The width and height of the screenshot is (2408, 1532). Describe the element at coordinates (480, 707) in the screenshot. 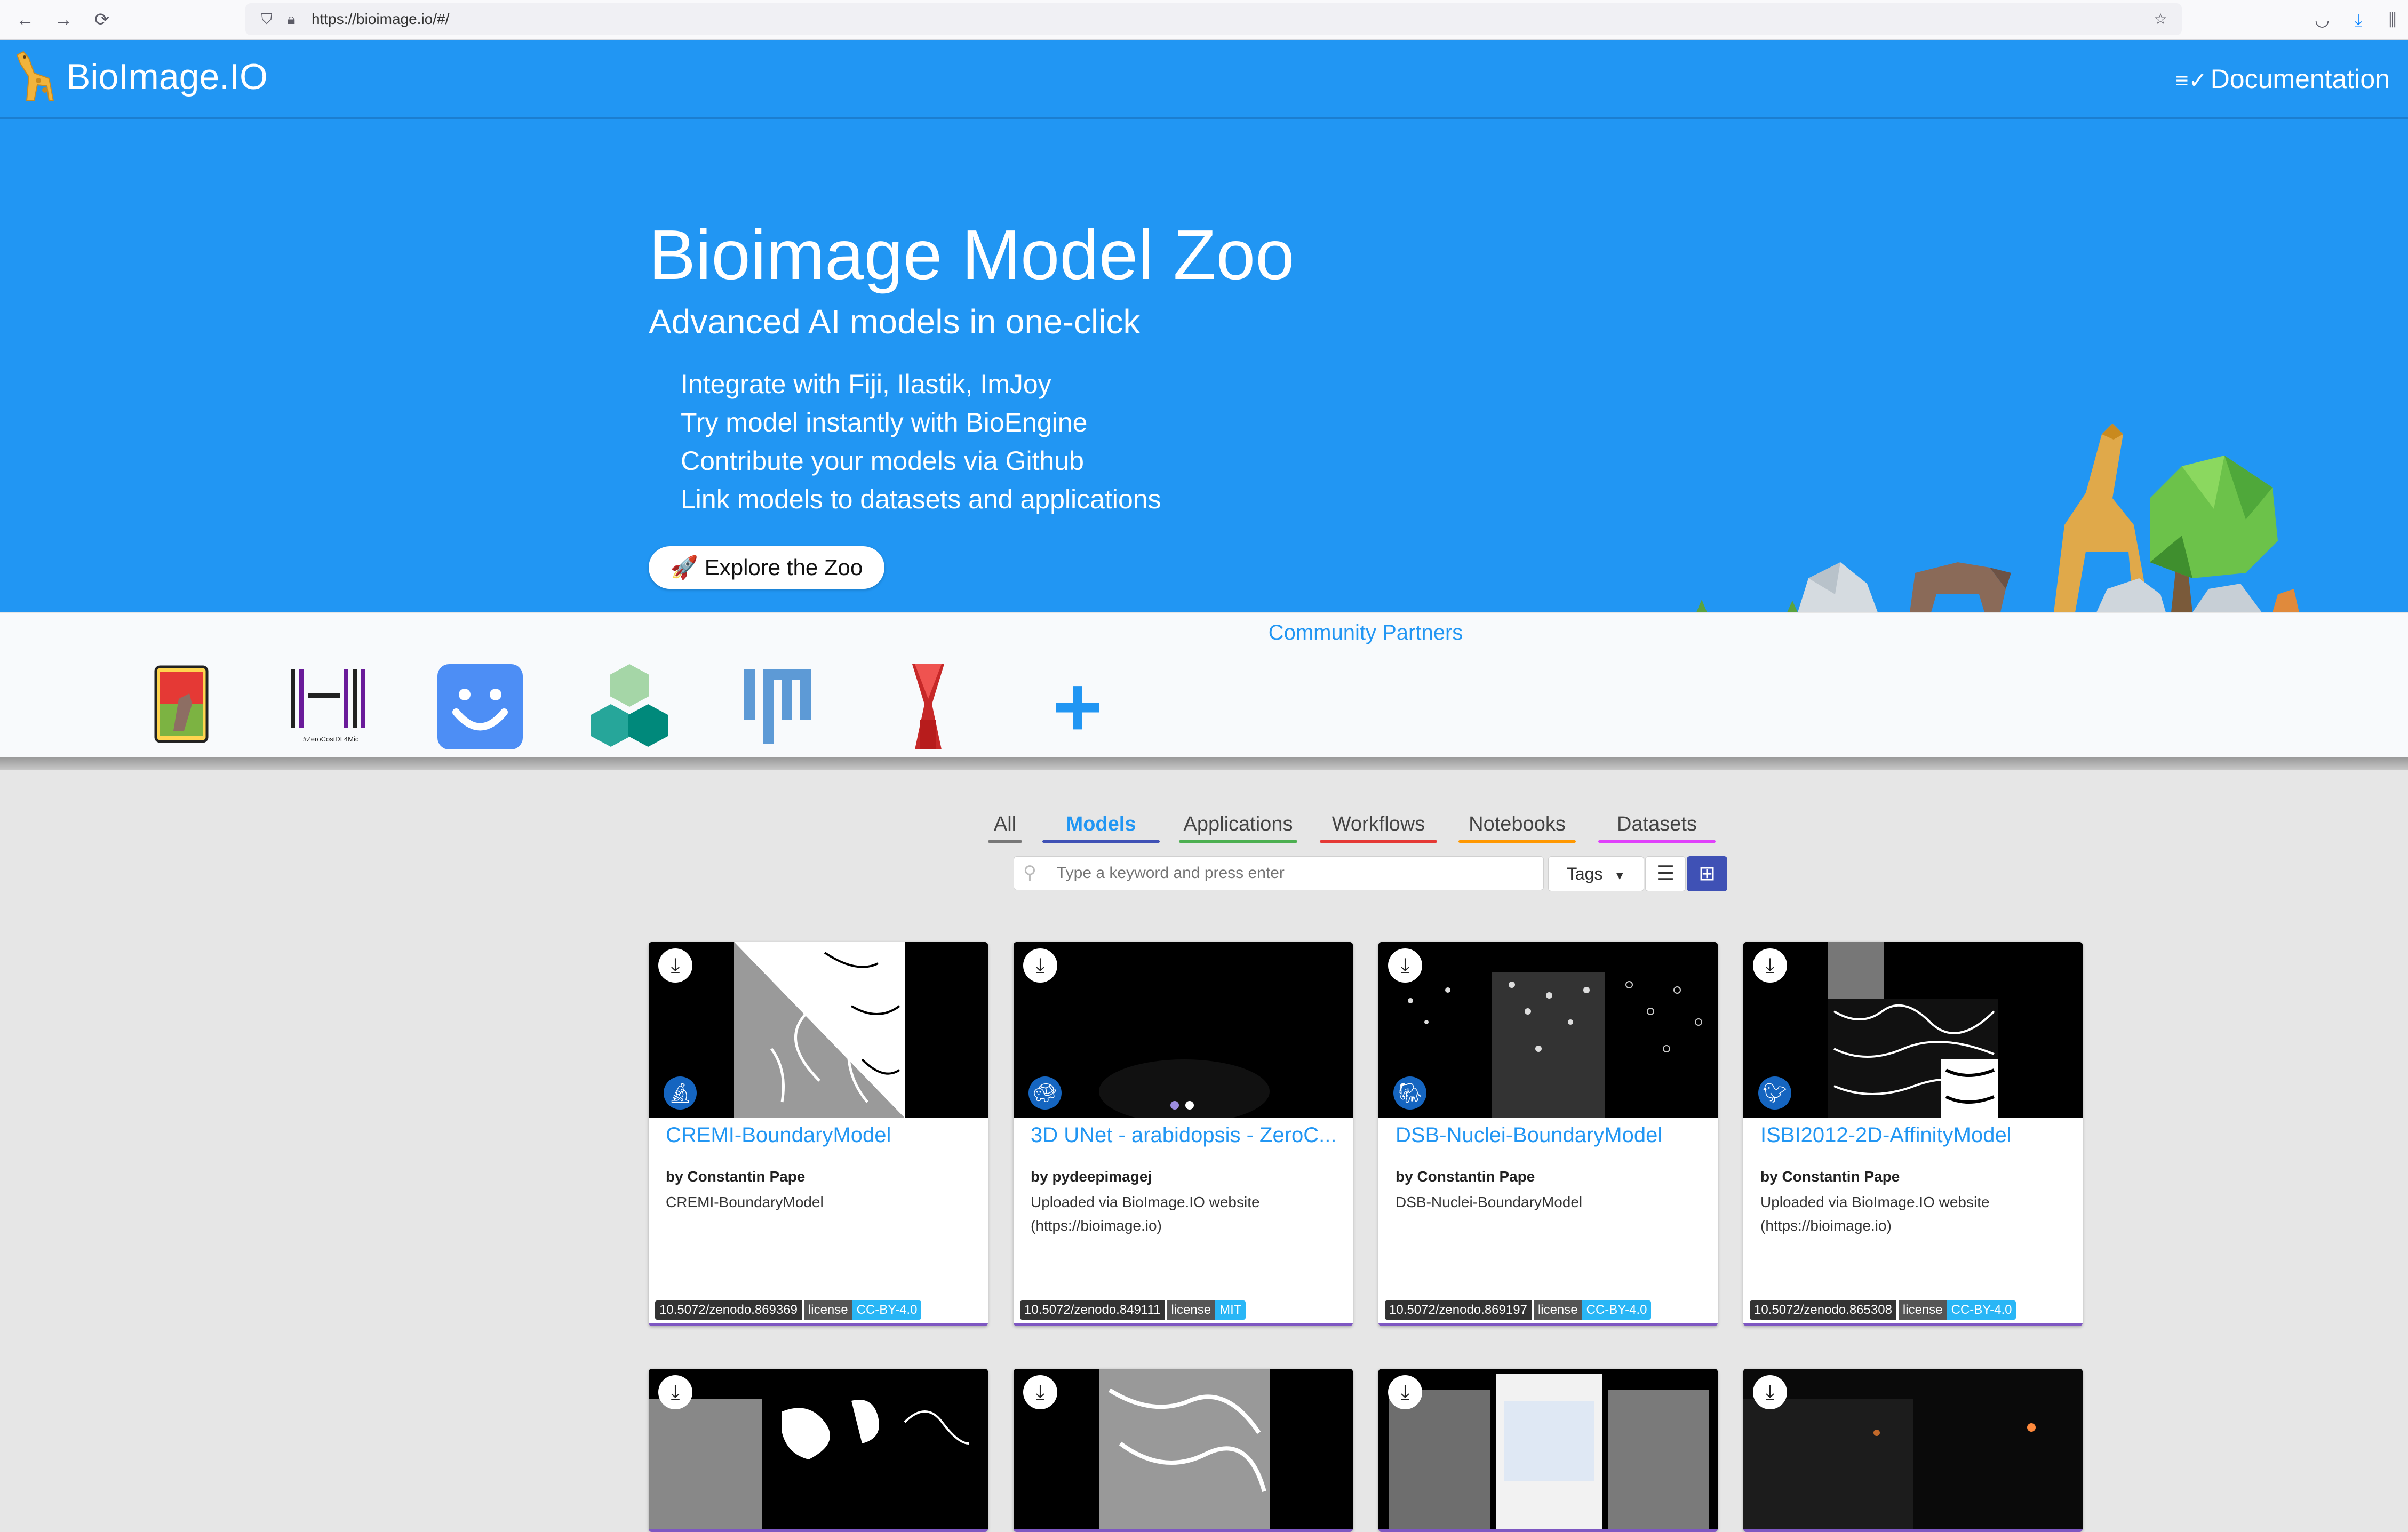

I see `imjoy-partner-icon` at that location.